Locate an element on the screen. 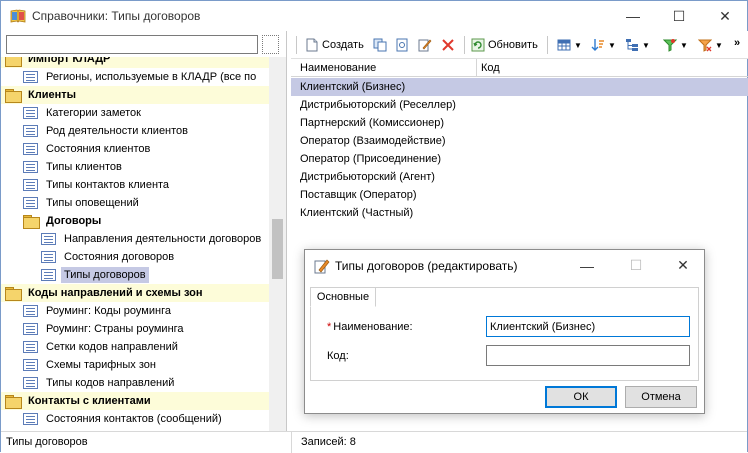 This screenshot has width=748, height=453. table-row: Оператор (Присоединение) is located at coordinates (519, 159).